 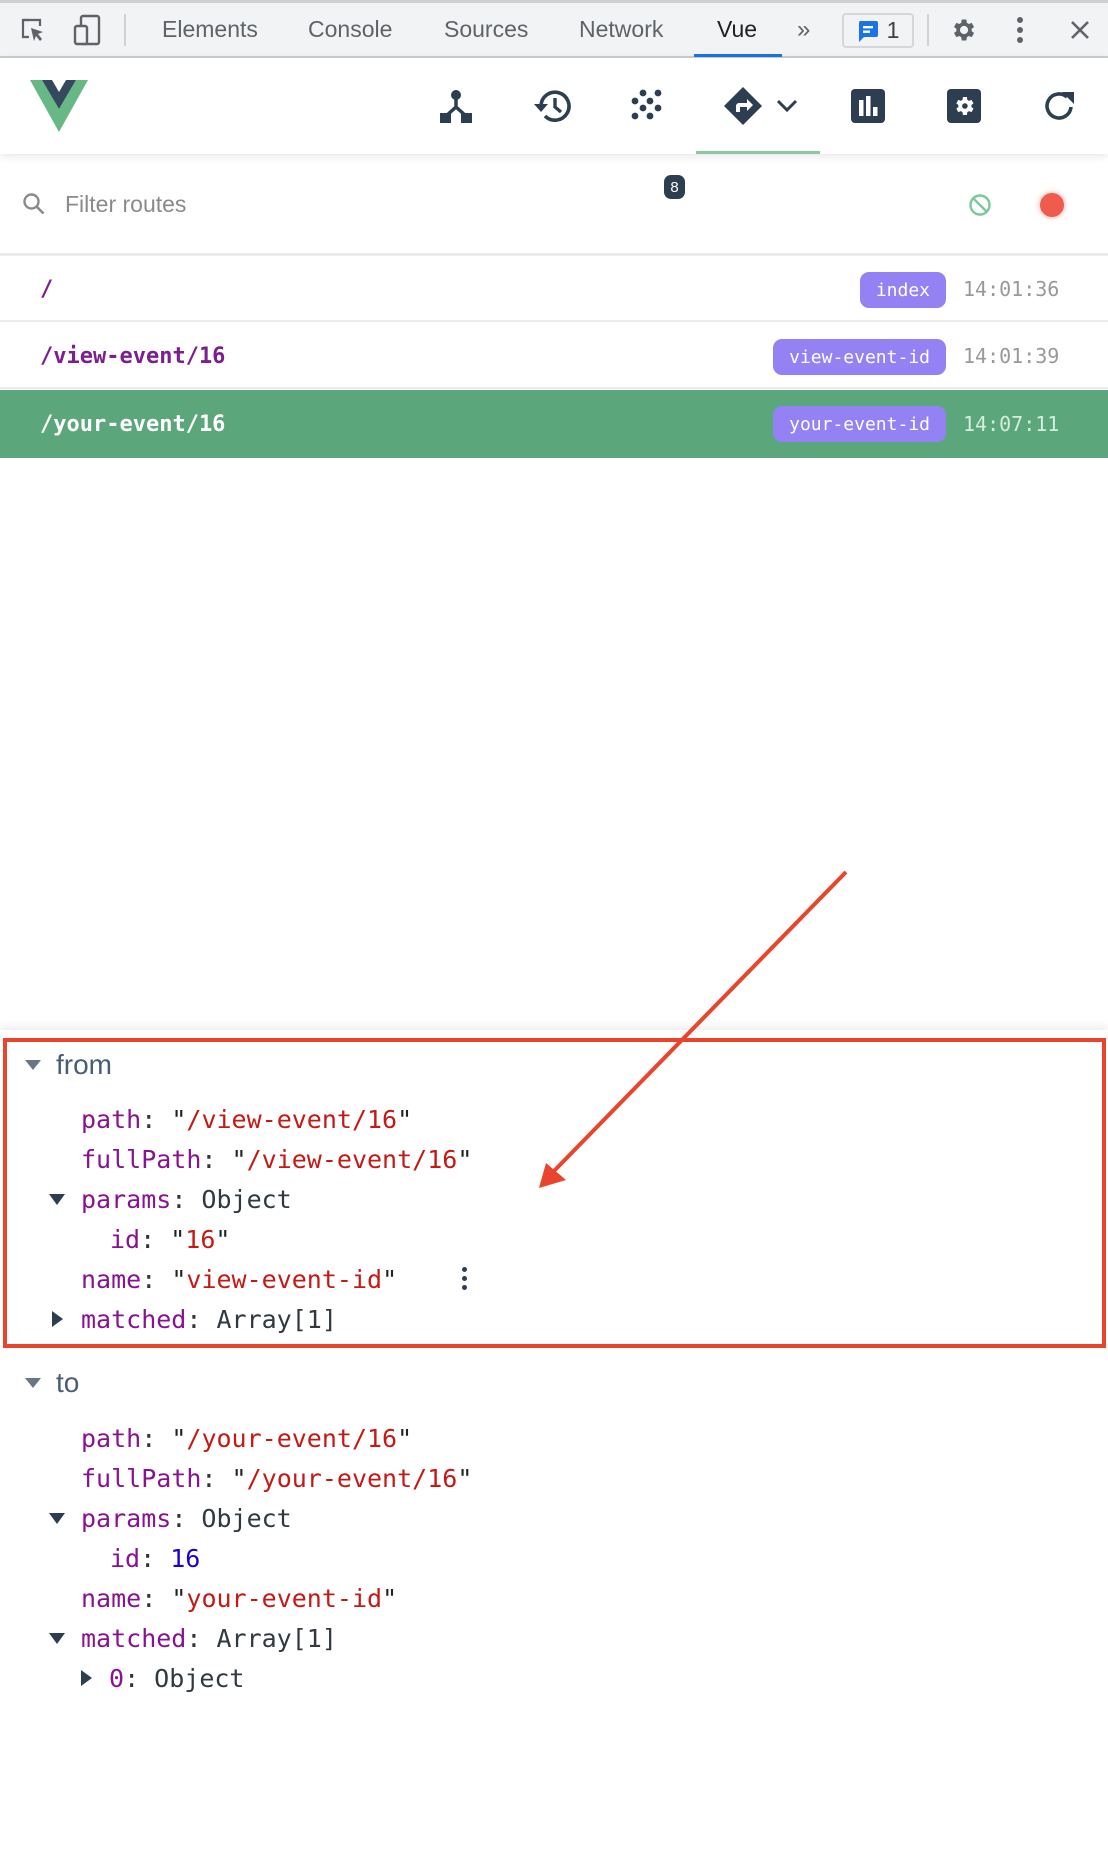 What do you see at coordinates (284, 1598) in the screenshot?
I see `to-name-value: your-event-id` at bounding box center [284, 1598].